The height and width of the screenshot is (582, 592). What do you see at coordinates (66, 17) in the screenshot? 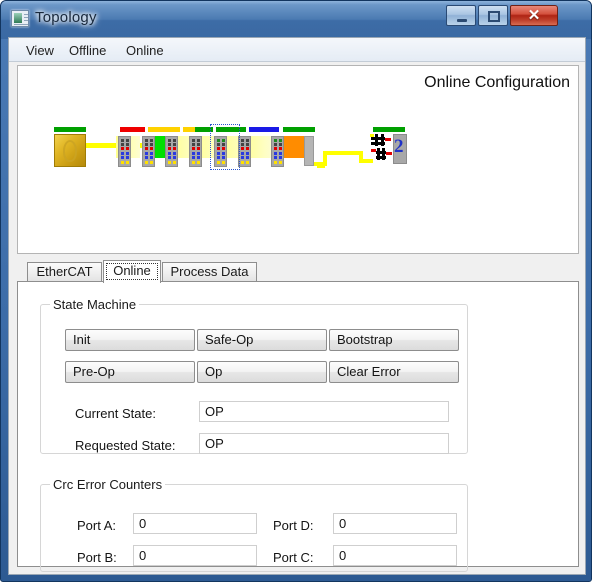
I see `window-title: Topology` at bounding box center [66, 17].